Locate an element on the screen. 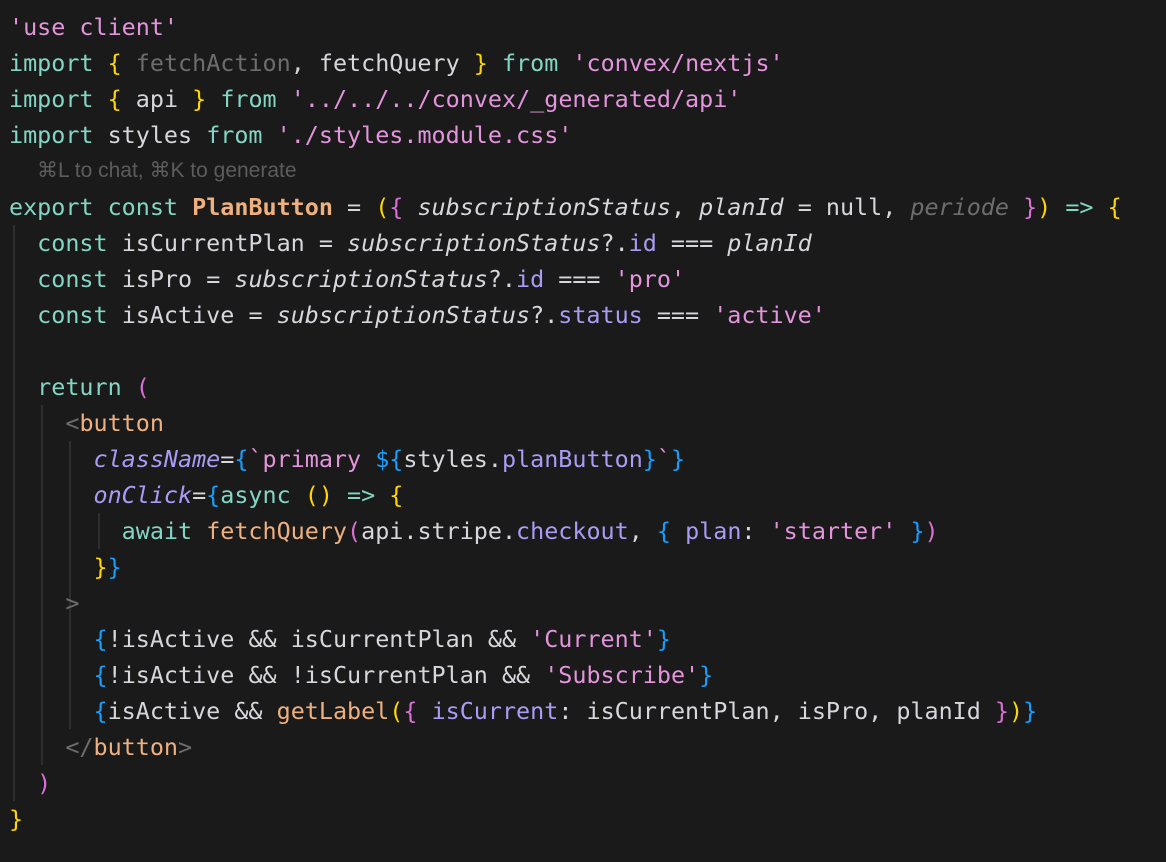  code-token: return is located at coordinates (79, 387).